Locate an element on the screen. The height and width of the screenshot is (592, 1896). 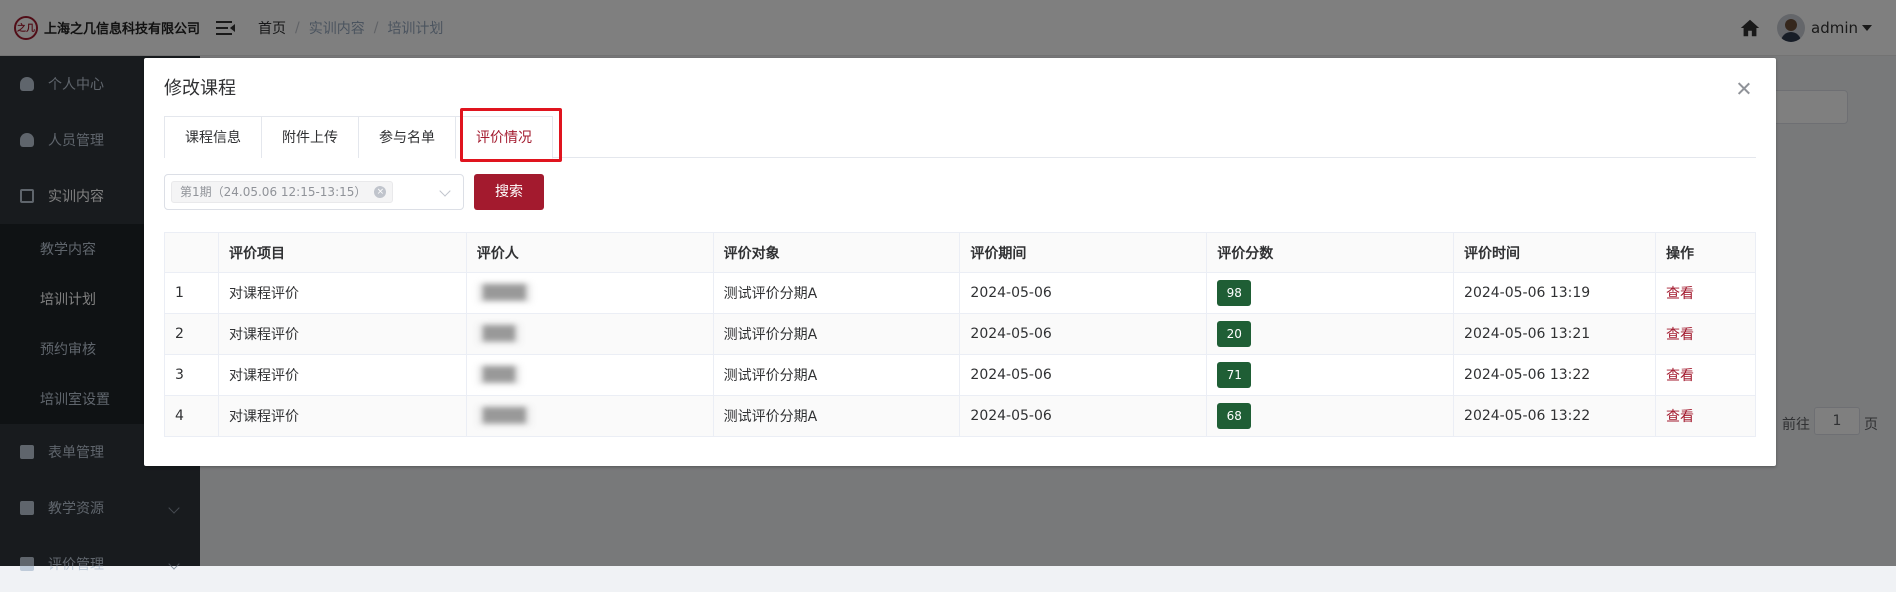
row-index: 3 is located at coordinates (191, 375).